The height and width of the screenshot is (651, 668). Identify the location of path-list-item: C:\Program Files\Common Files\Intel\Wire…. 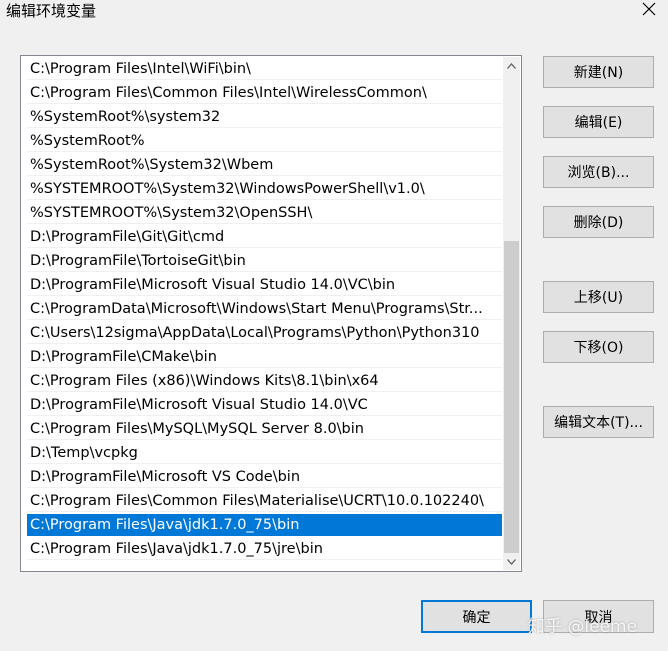
(264, 93).